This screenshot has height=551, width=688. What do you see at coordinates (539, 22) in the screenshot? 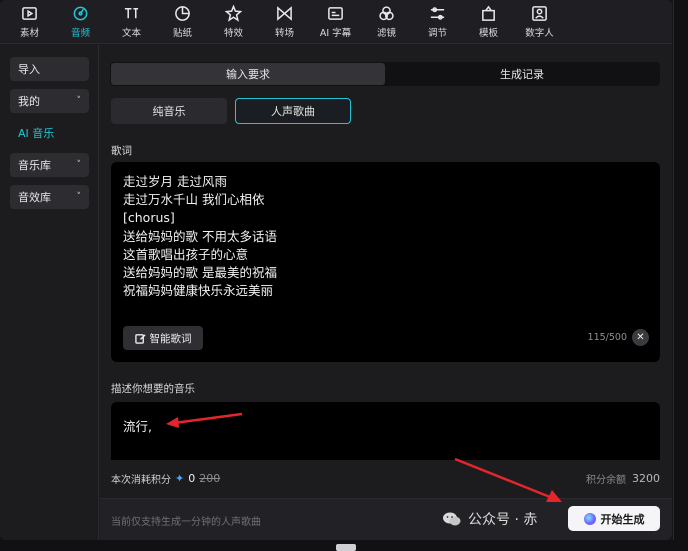
I see `toolbar-digital-human: 数字人` at bounding box center [539, 22].